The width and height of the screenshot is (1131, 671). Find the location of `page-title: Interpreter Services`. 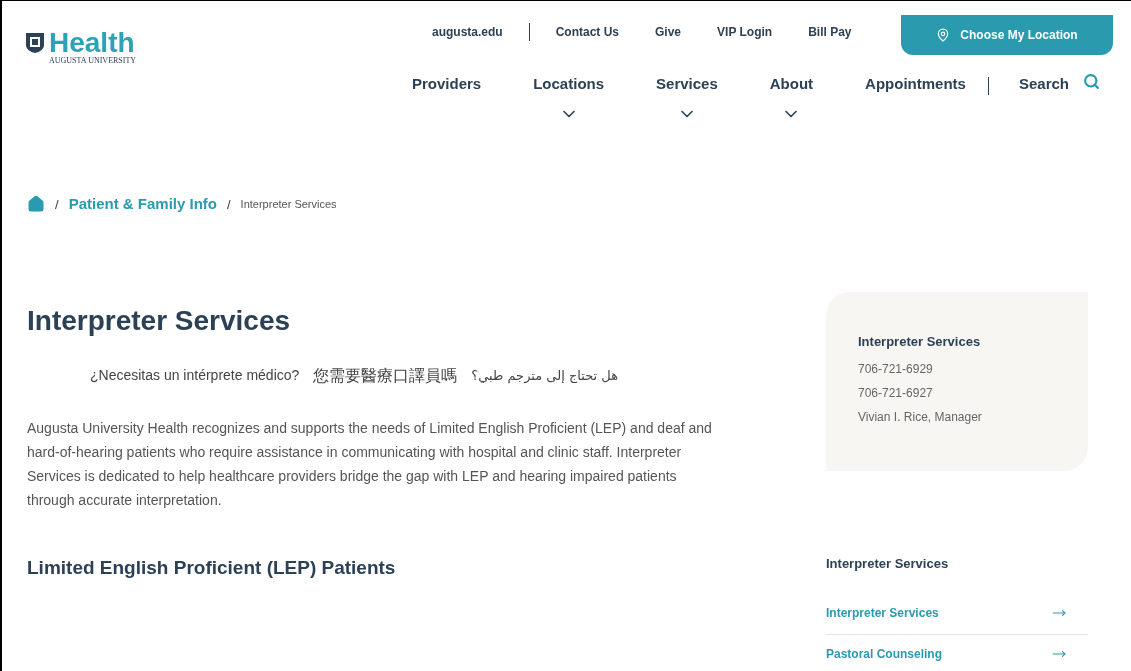

page-title: Interpreter Services is located at coordinates (159, 320).